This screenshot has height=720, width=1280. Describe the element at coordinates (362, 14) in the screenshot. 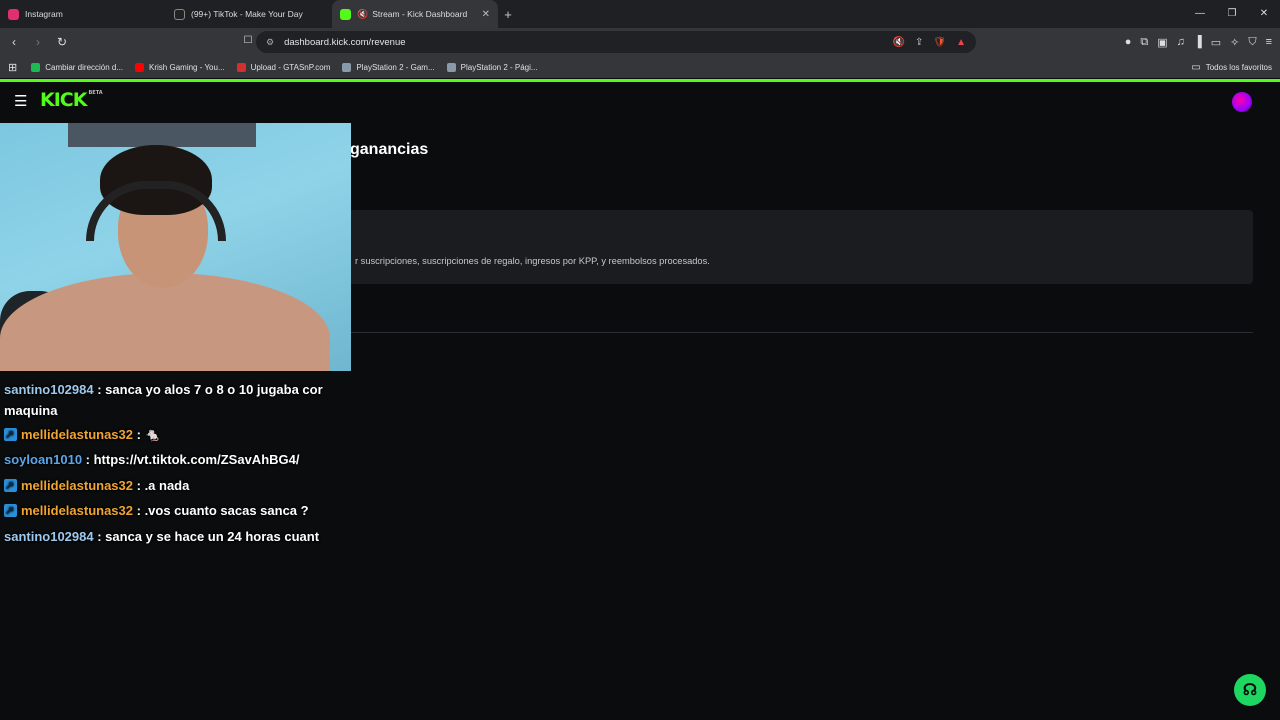

I see `muted-audio-icon: 🔇` at that location.